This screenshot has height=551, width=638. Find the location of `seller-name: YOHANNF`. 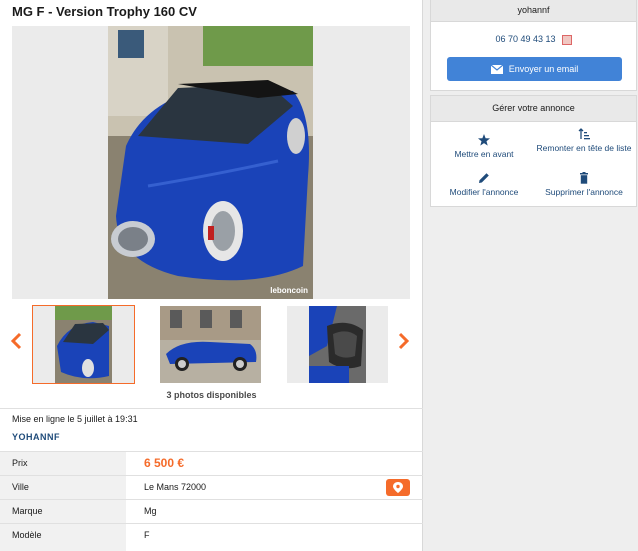

seller-name: YOHANNF is located at coordinates (36, 437).